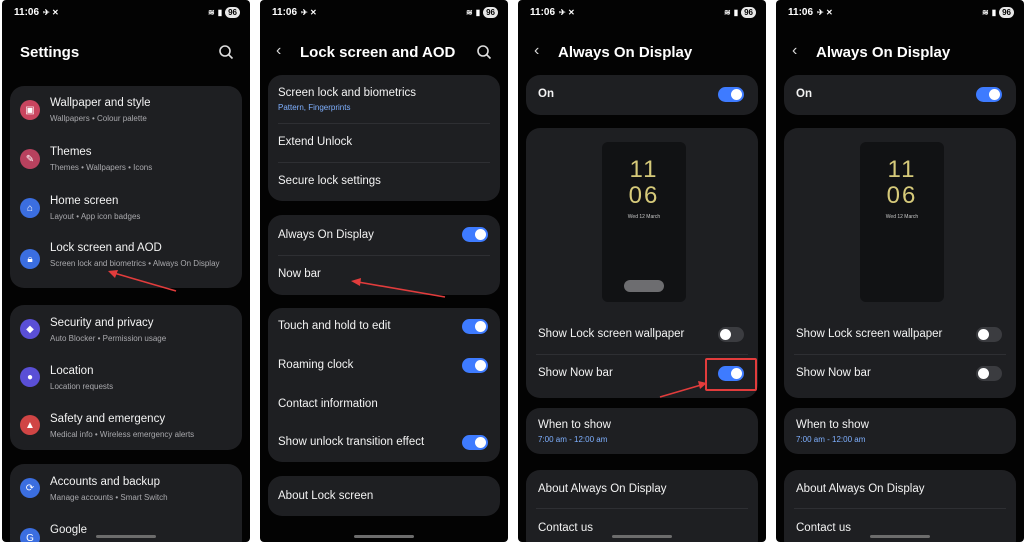 This screenshot has height=542, width=1024. I want to click on page-title: Always On Display, so click(883, 52).